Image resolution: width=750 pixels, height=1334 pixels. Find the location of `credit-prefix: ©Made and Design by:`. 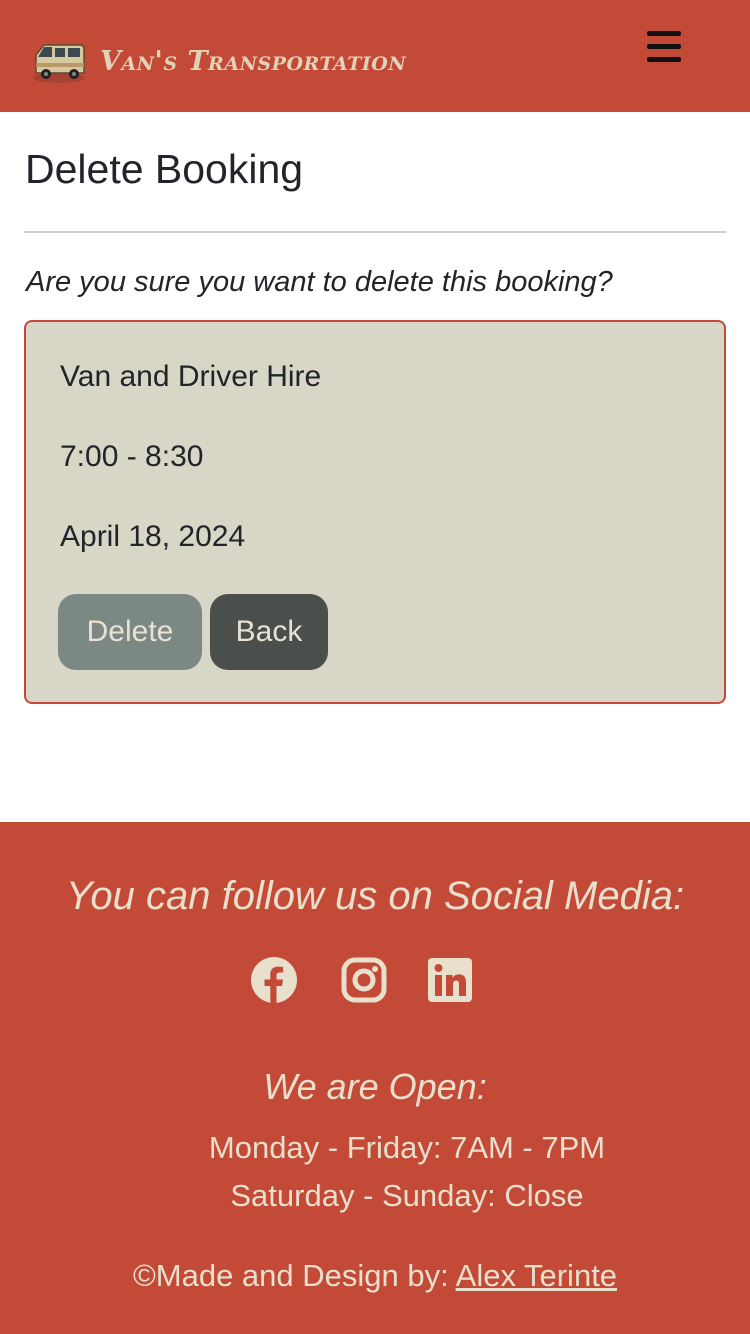

credit-prefix: ©Made and Design by: is located at coordinates (294, 1275).